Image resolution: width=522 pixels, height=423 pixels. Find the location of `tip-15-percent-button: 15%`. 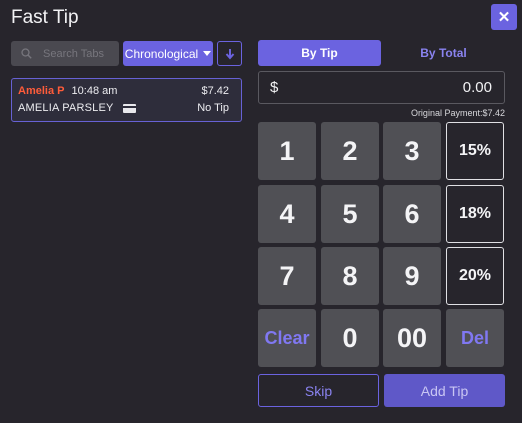

tip-15-percent-button: 15% is located at coordinates (475, 151).